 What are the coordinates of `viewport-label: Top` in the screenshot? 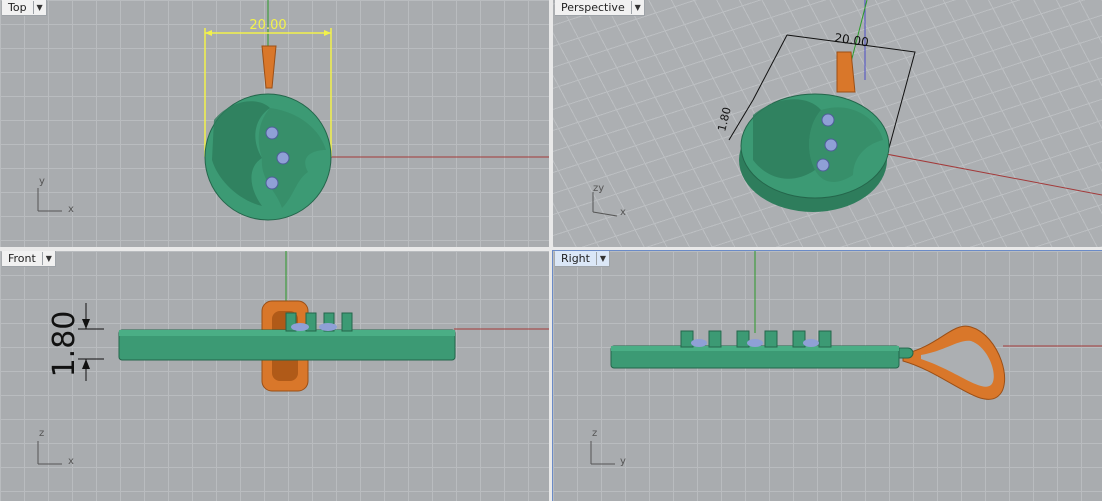 It's located at (17, 7).